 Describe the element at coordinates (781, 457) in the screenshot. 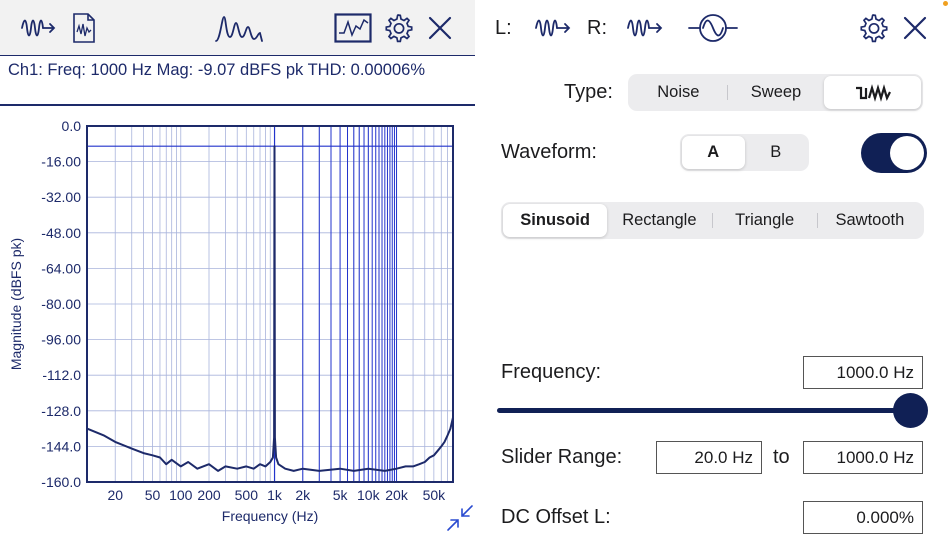

I see `slider-range-to-label: to` at that location.